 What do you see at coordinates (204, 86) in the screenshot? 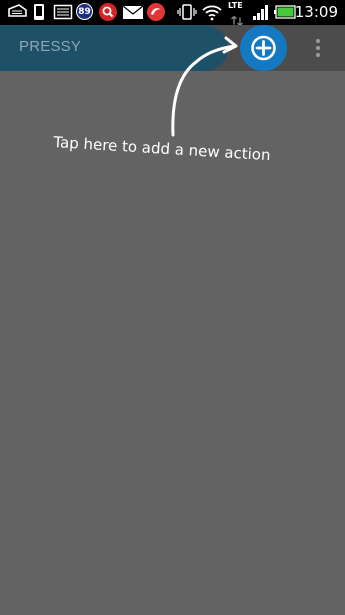
I see `hint-arrow` at bounding box center [204, 86].